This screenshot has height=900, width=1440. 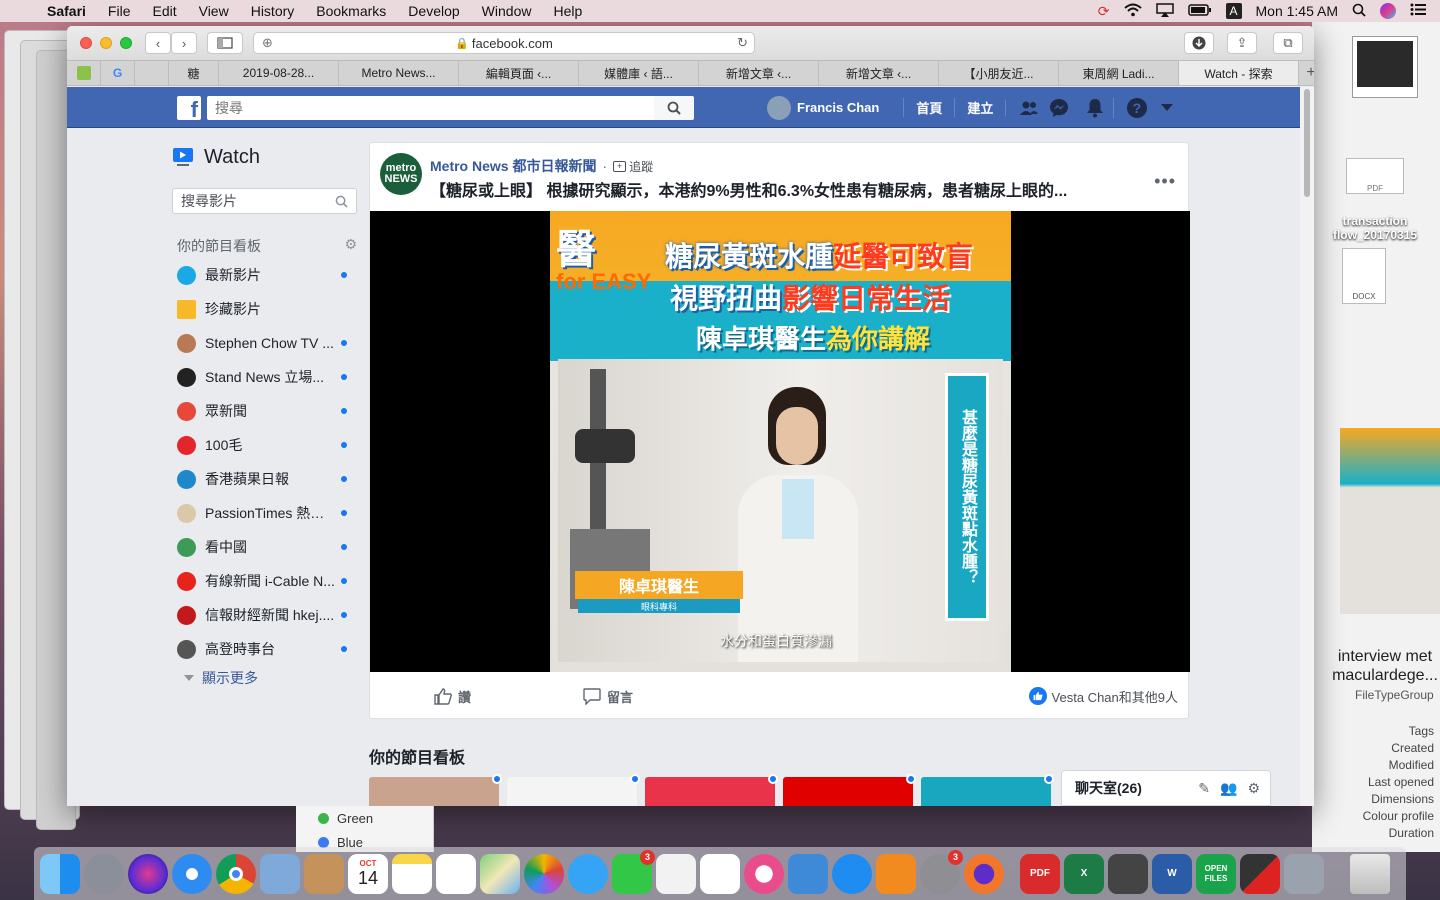 What do you see at coordinates (984, 873) in the screenshot?
I see `firefox-icon` at bounding box center [984, 873].